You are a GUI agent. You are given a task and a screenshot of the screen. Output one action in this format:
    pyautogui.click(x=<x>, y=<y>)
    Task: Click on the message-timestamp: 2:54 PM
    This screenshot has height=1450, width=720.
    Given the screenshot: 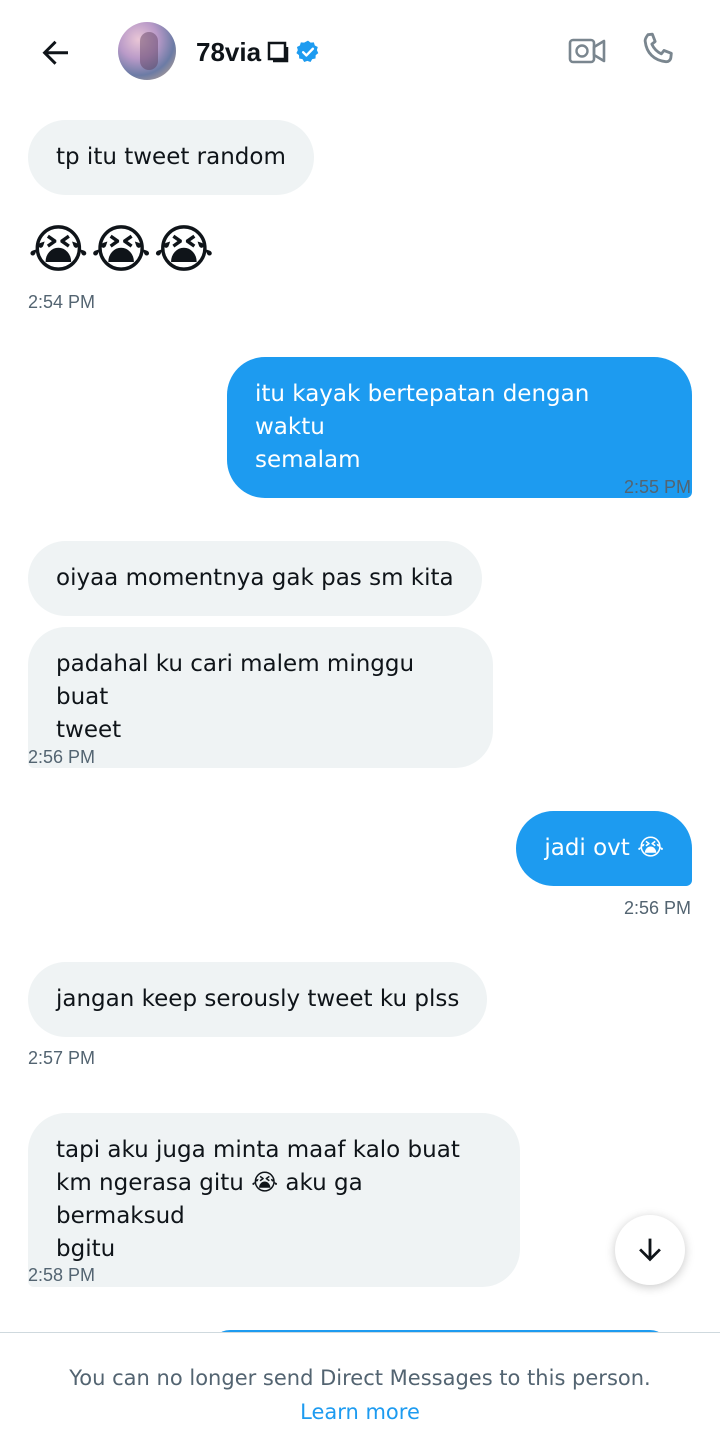 What is the action you would take?
    pyautogui.click(x=62, y=302)
    